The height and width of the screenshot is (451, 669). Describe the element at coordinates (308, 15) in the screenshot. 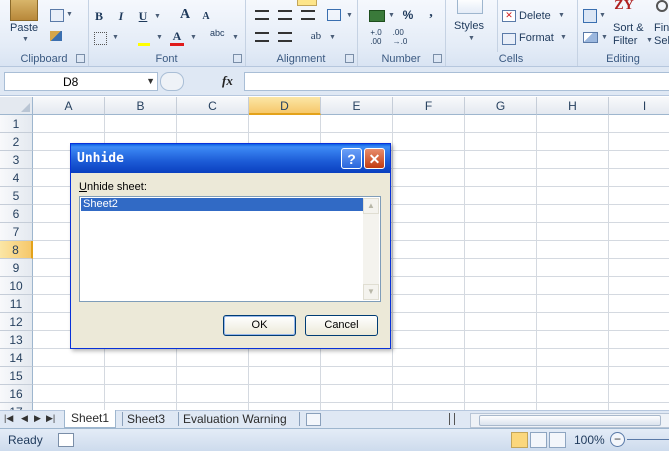

I see `align-right-icon` at that location.